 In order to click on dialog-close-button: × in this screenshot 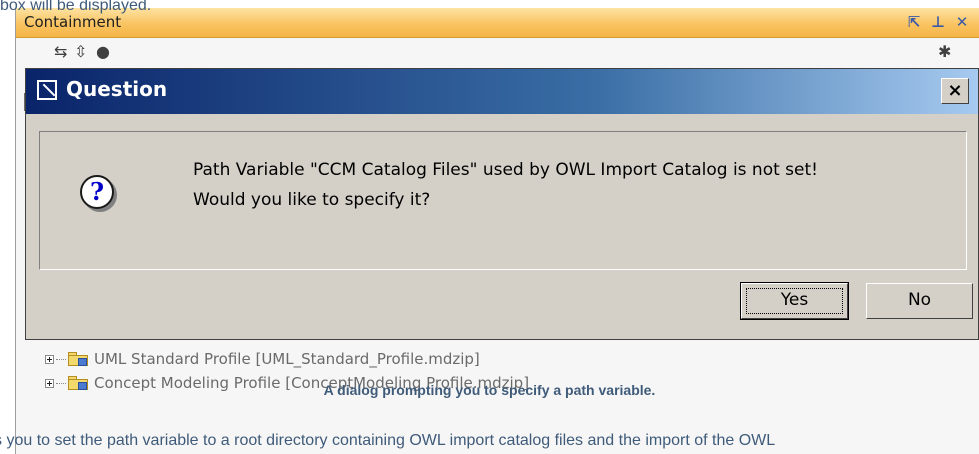, I will do `click(955, 91)`.